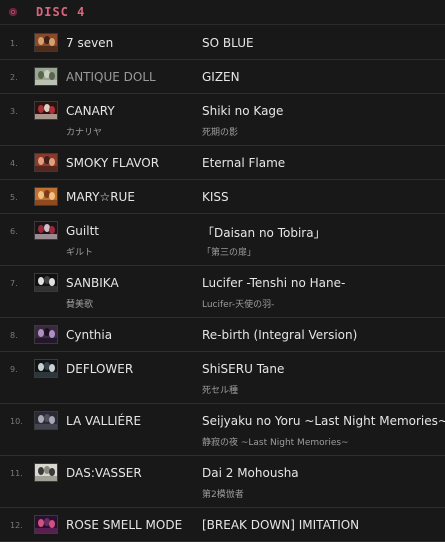 This screenshot has height=542, width=445. What do you see at coordinates (14, 283) in the screenshot?
I see `track-number: 7.` at bounding box center [14, 283].